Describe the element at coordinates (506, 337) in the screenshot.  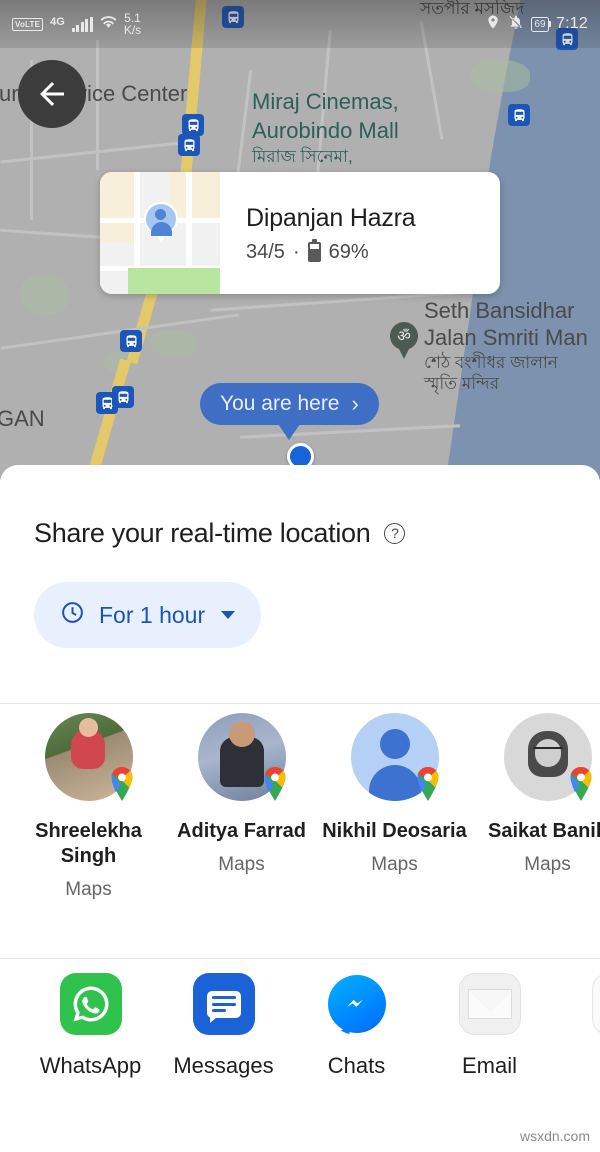
I see `map-label-jalan-smriti: Jalan Smriti Man` at that location.